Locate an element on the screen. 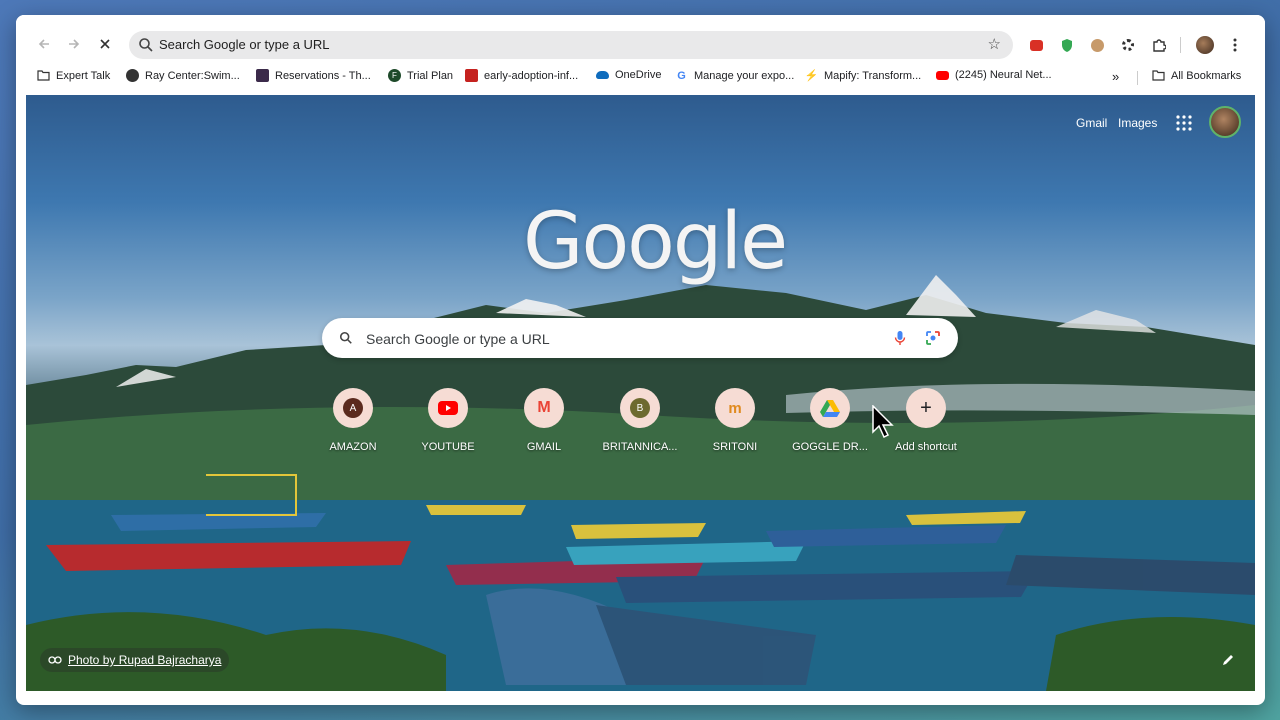 The image size is (1280, 720). red-extension-icon is located at coordinates (1036, 45).